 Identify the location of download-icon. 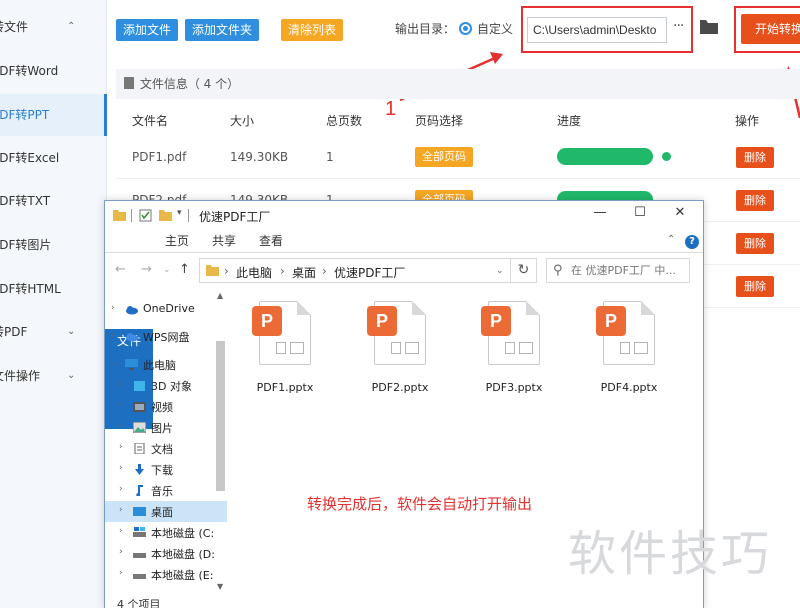
(139, 469).